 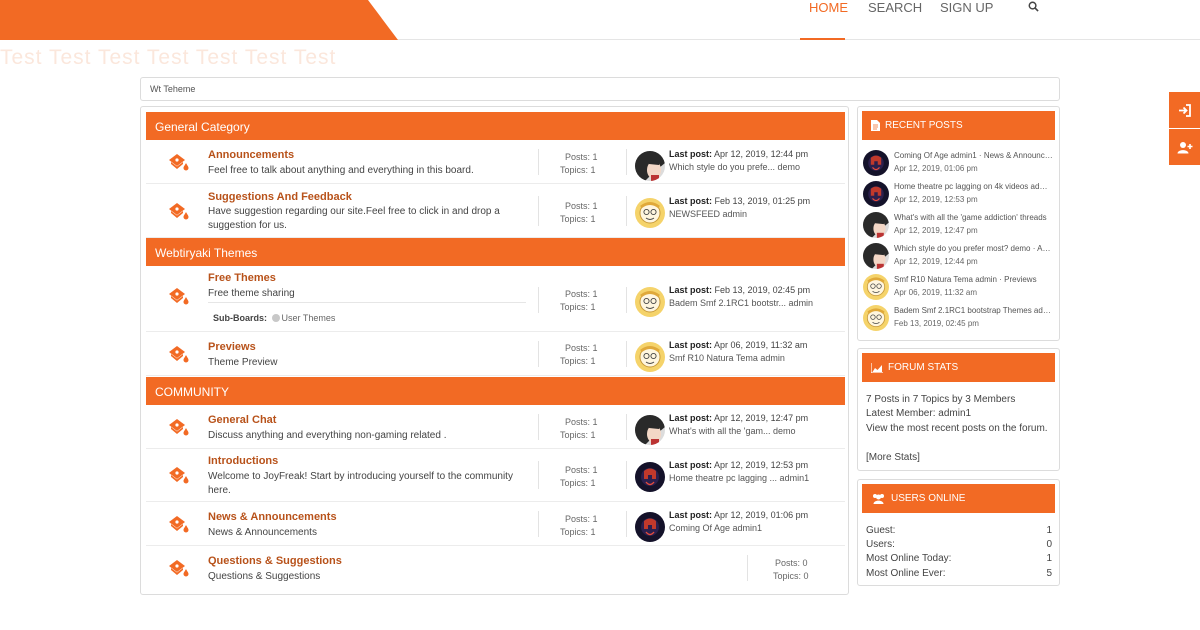 What do you see at coordinates (242, 278) in the screenshot?
I see `board-title: Free Themes` at bounding box center [242, 278].